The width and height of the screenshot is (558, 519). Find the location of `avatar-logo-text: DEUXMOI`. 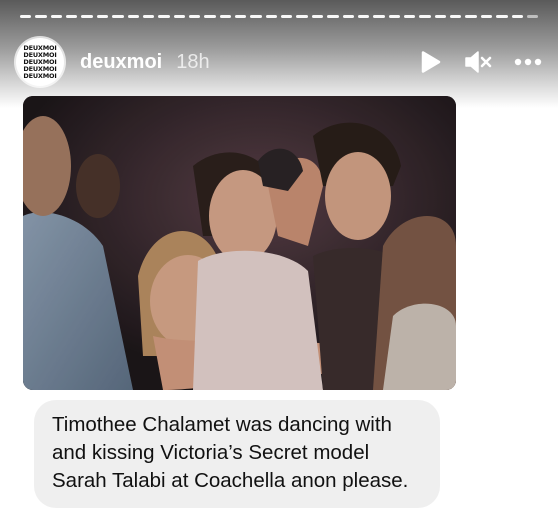

avatar-logo-text: DEUXMOI is located at coordinates (40, 75).